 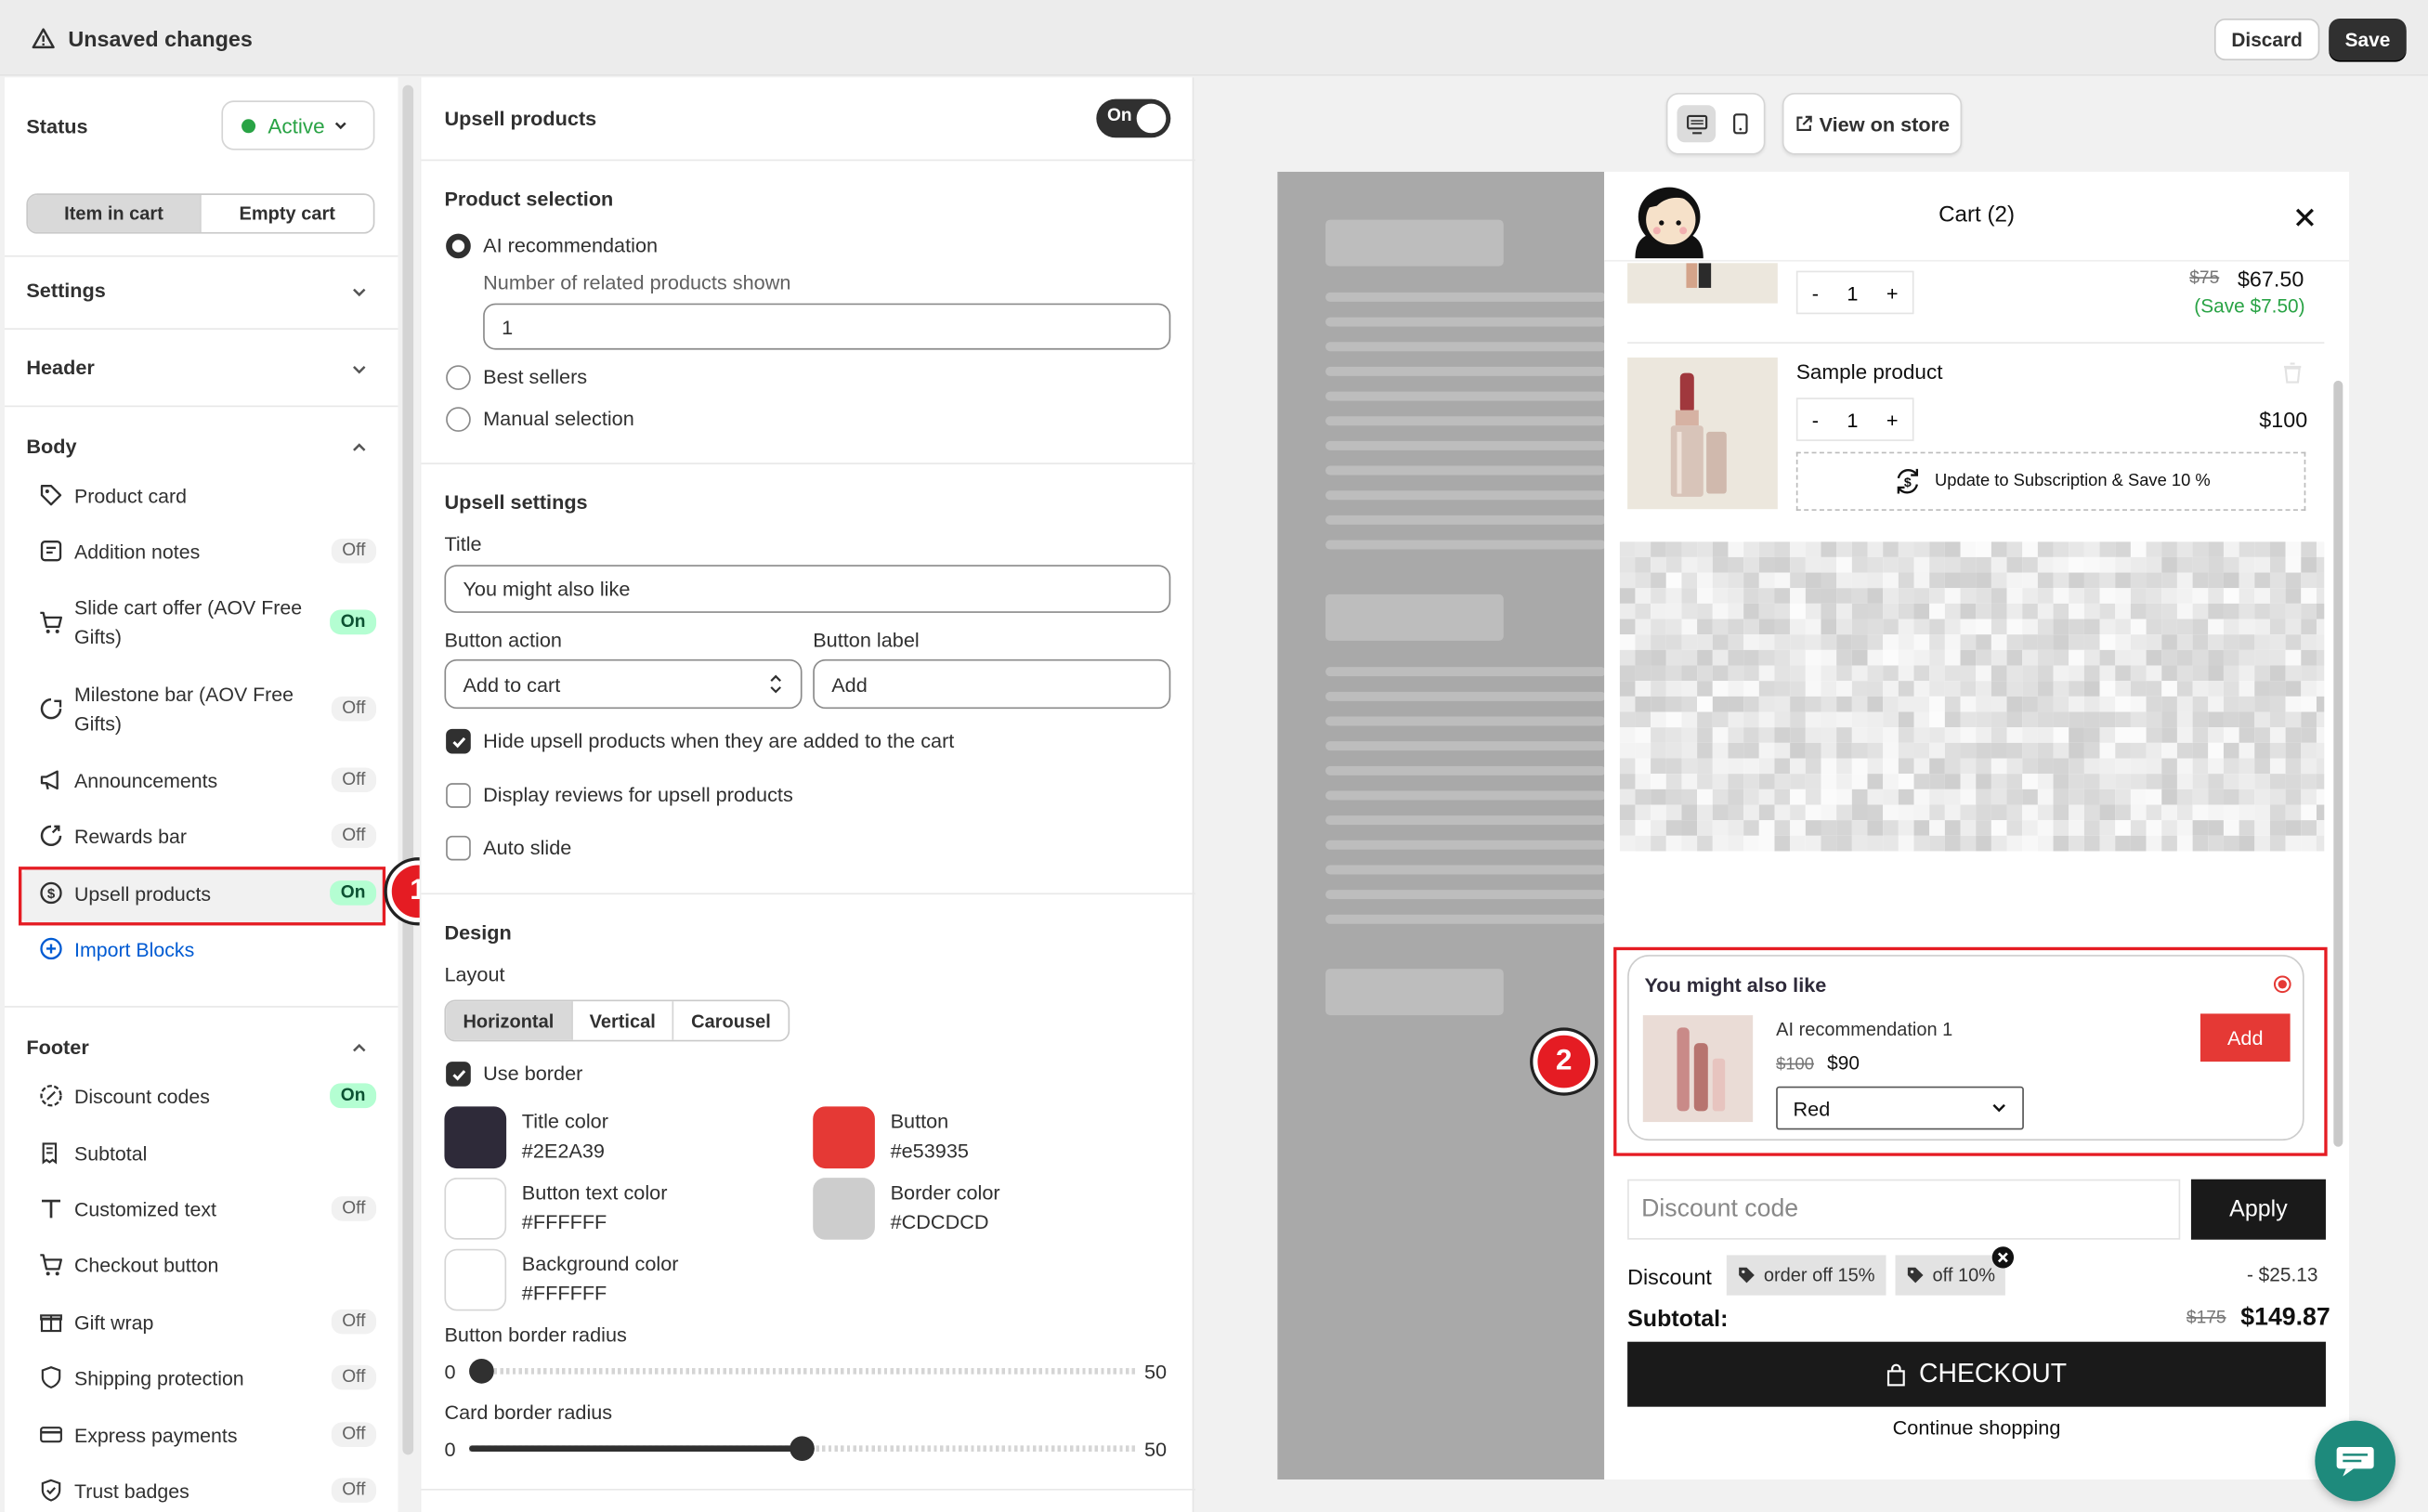 I want to click on discount-label: Discount, so click(x=1669, y=1277).